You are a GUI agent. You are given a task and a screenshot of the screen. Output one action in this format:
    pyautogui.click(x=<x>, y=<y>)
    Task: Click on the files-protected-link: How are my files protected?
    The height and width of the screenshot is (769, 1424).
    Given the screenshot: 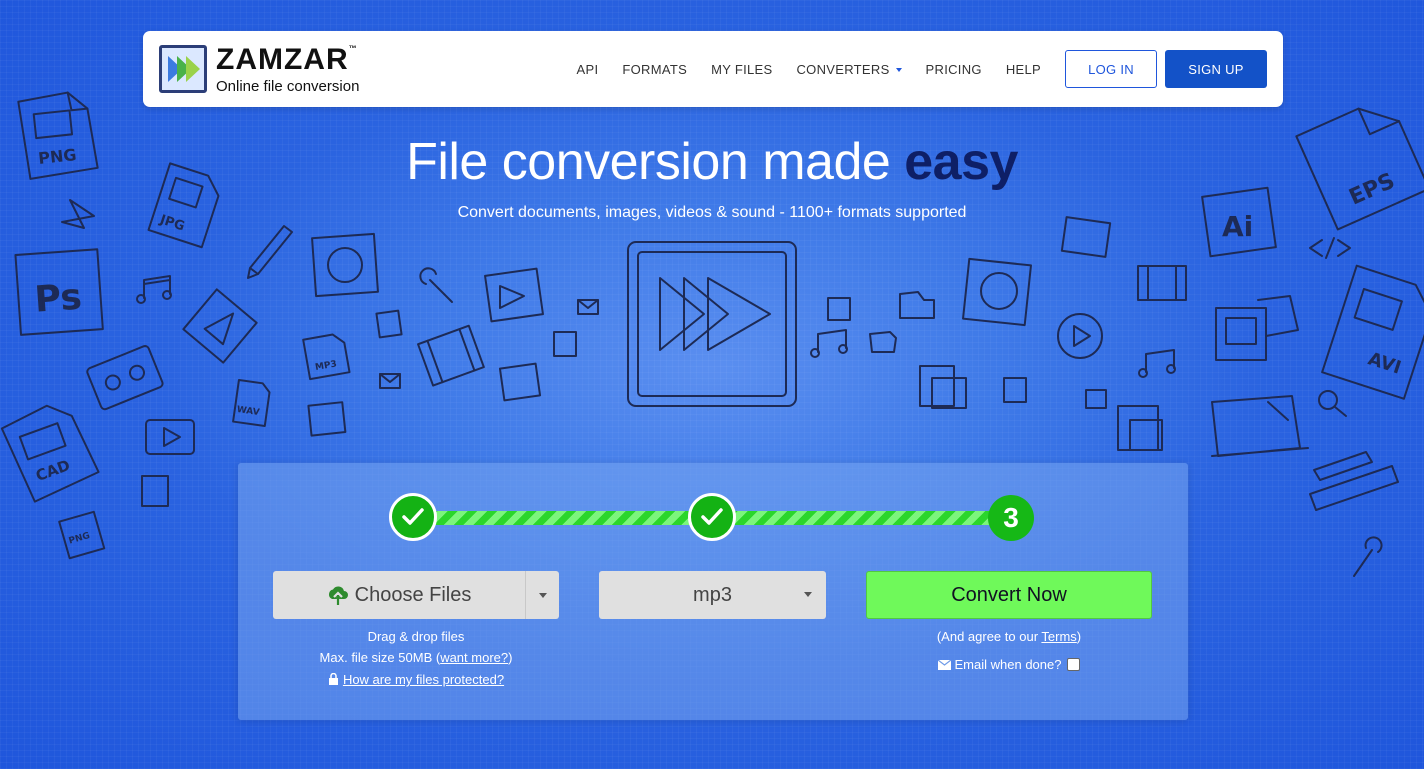 What is the action you would take?
    pyautogui.click(x=423, y=679)
    